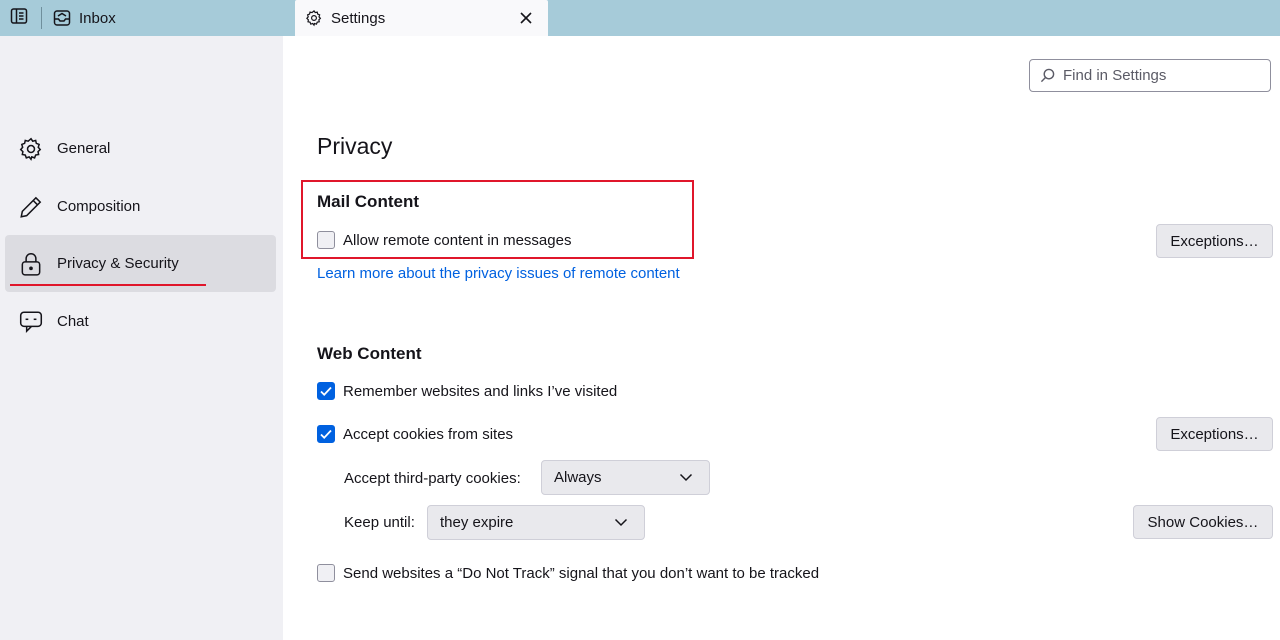  I want to click on checkbox-label: Remember websites and links I’ve visited, so click(480, 391).